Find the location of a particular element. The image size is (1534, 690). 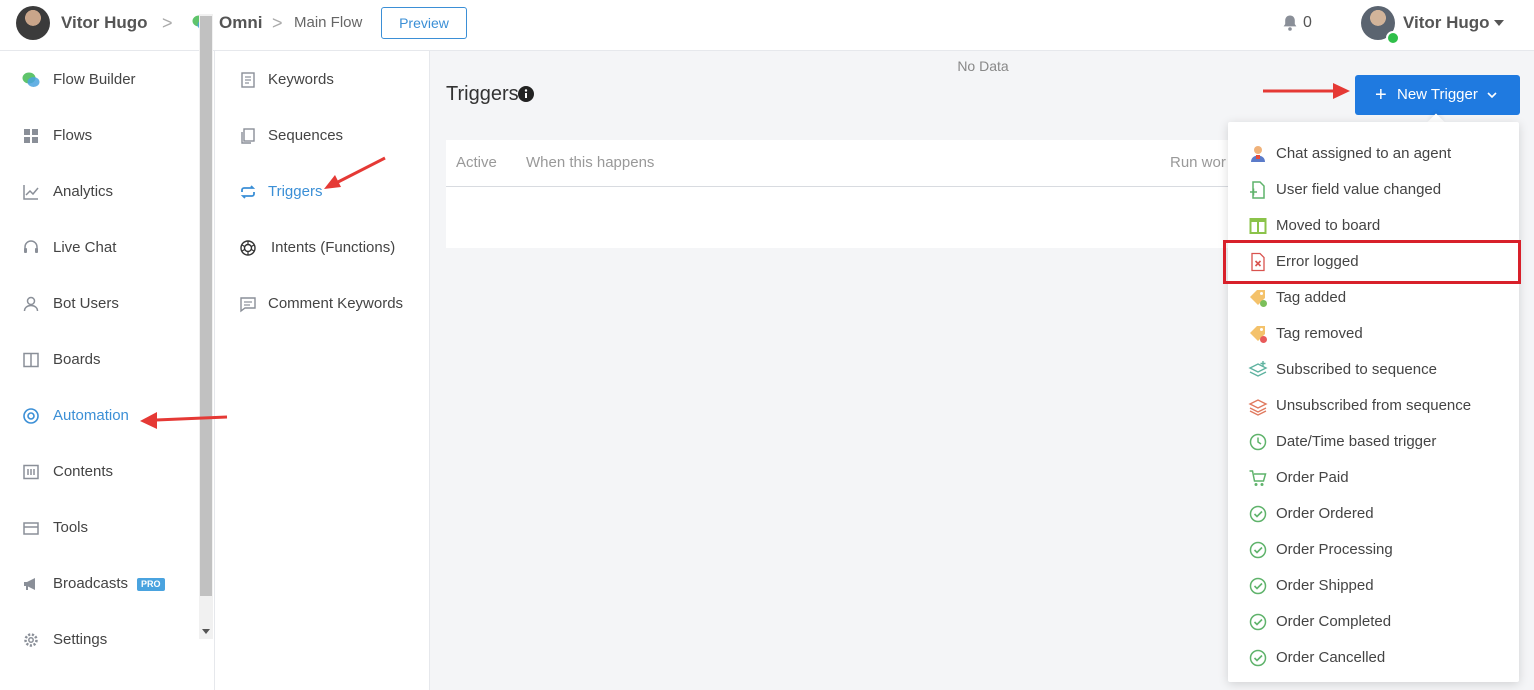

subnav-item-label: Intents (Functions) is located at coordinates (333, 247).